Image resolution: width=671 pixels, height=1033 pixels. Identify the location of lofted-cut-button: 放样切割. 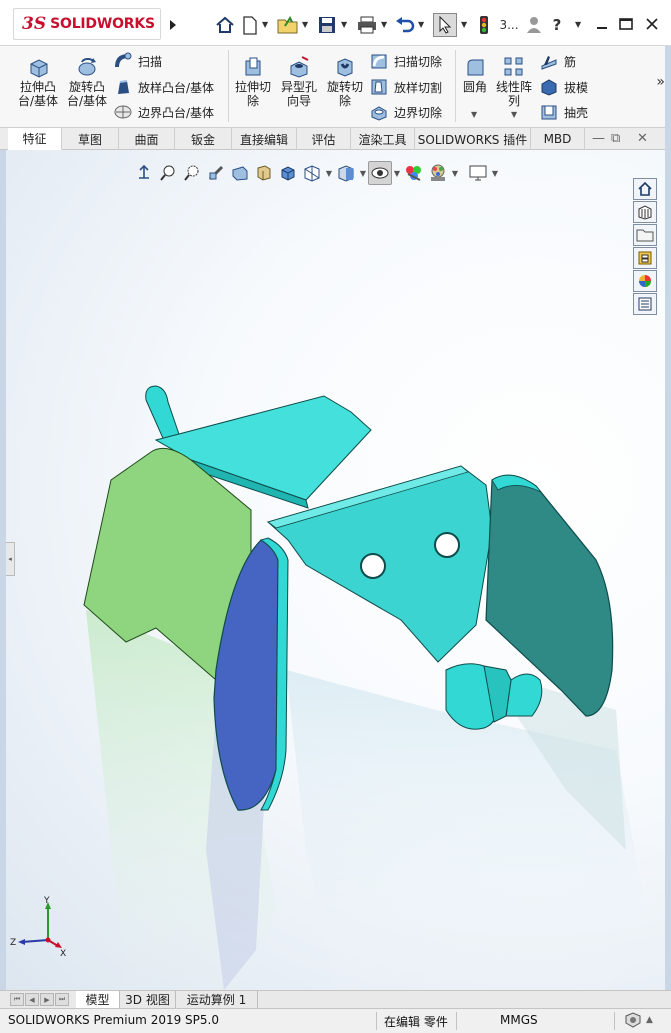
(406, 87).